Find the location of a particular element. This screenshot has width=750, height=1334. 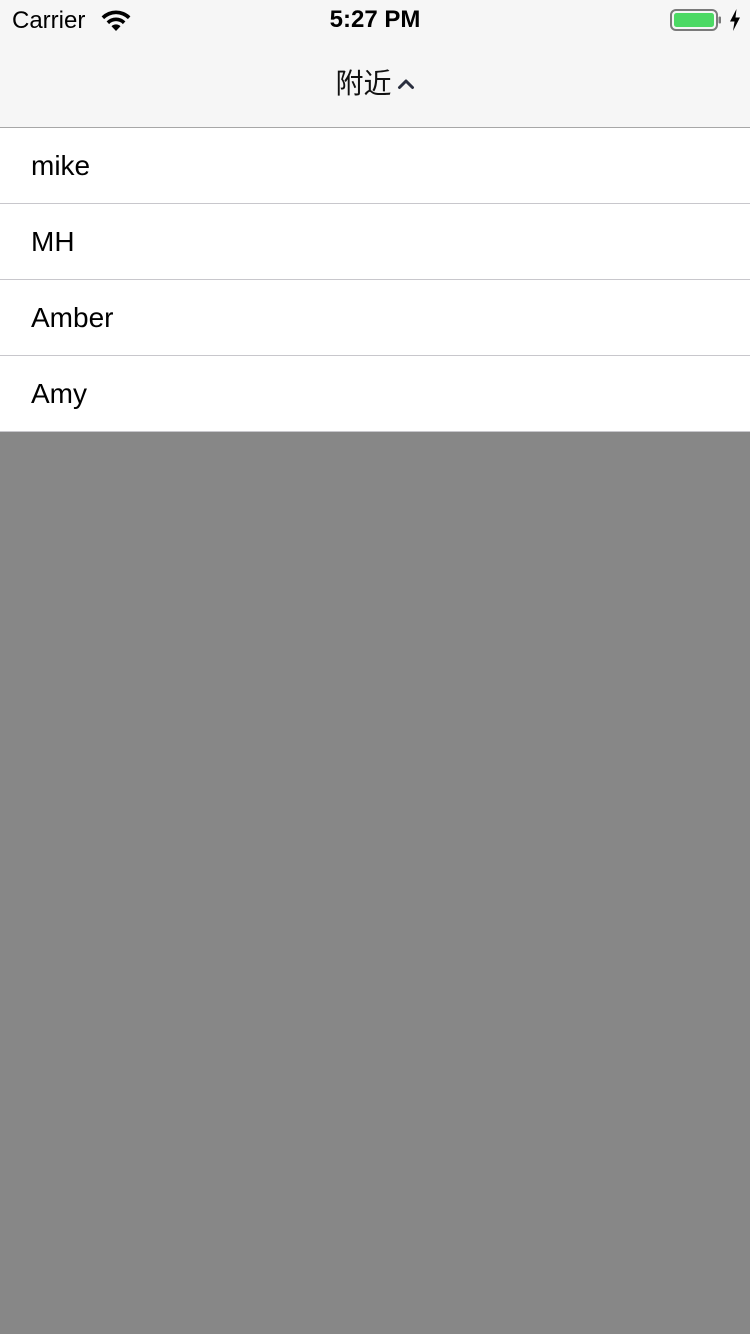

status-time: 5:27 PM is located at coordinates (375, 19).